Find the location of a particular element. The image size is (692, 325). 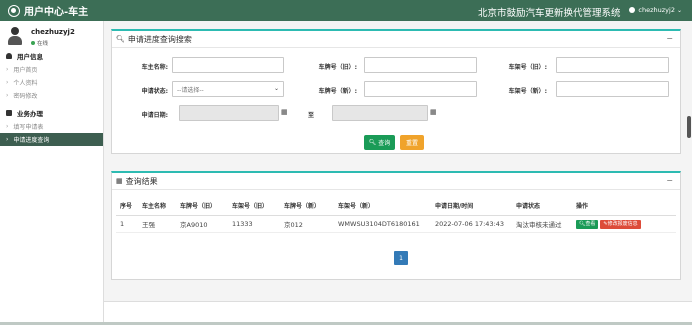

sidebar-item-user-home: › 用户首页 is located at coordinates (51, 69).